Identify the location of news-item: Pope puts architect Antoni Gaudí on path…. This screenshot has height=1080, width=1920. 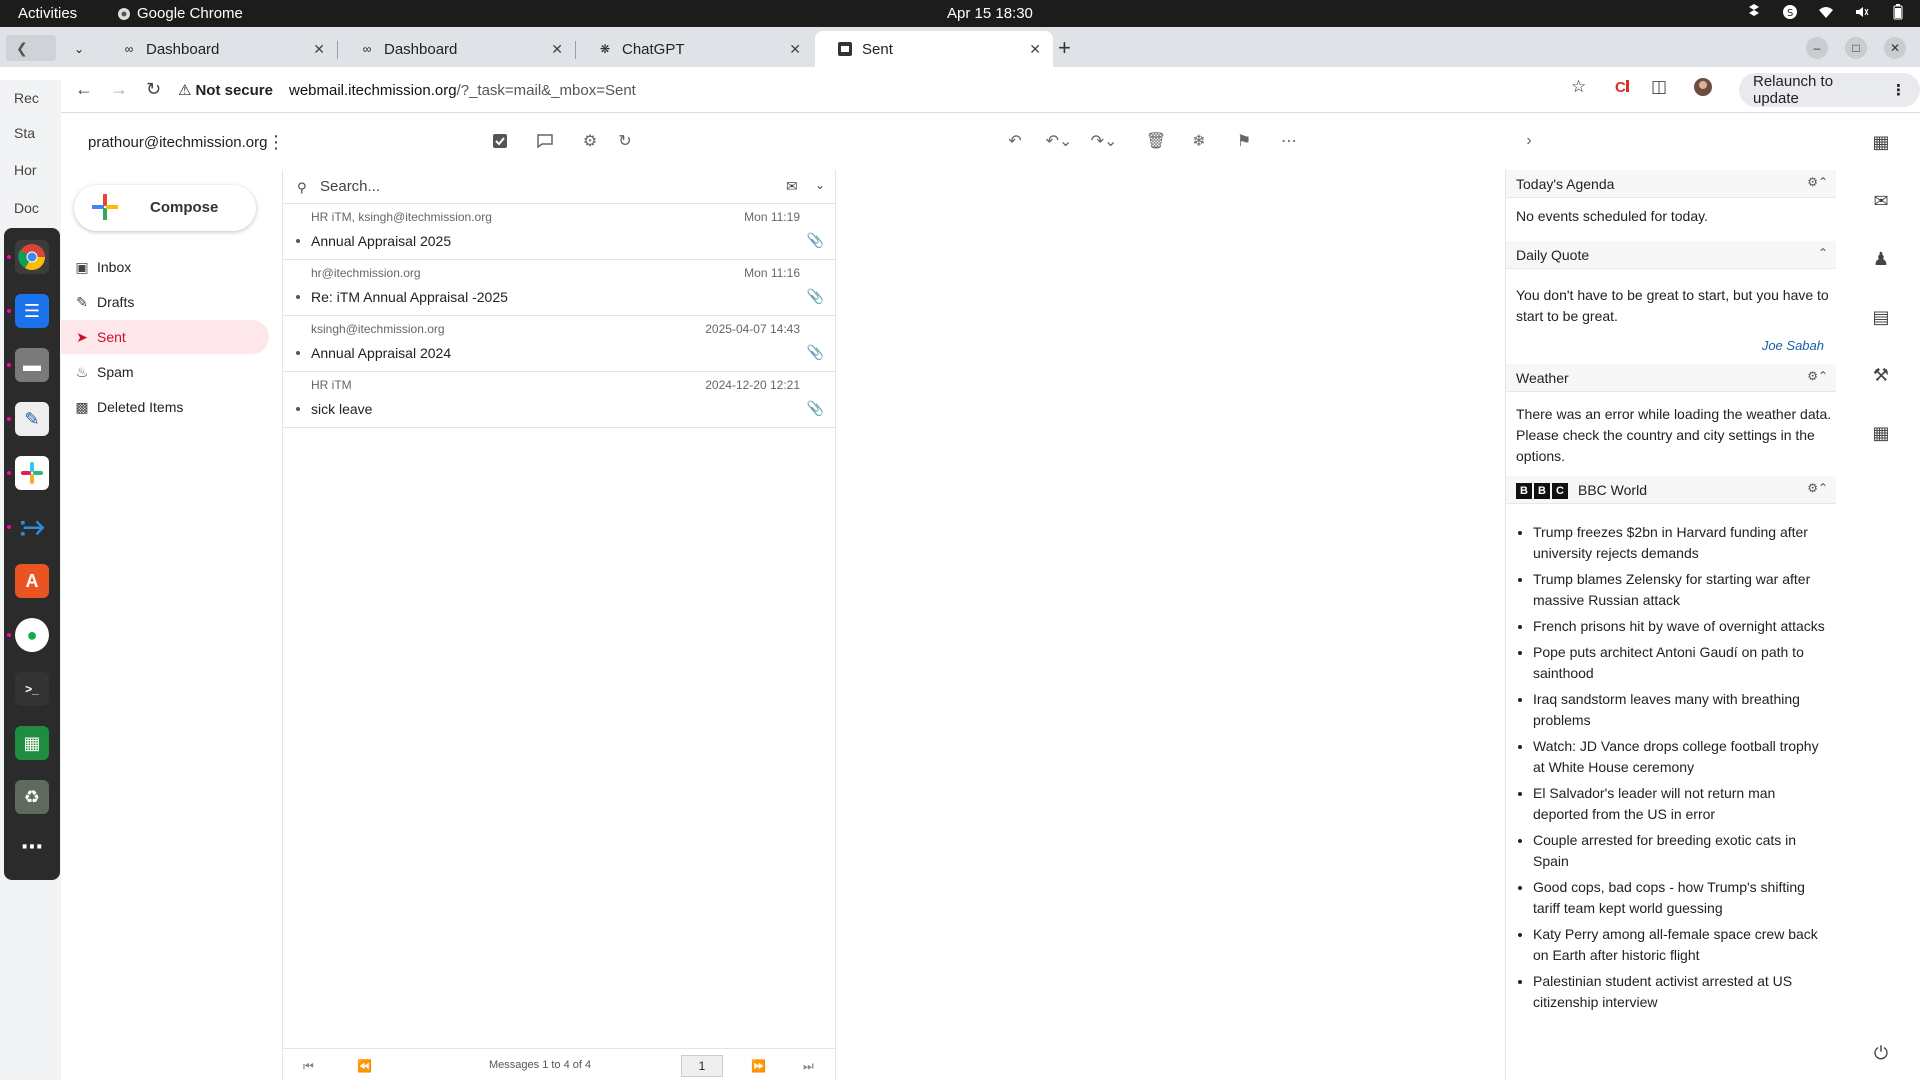
(1683, 663).